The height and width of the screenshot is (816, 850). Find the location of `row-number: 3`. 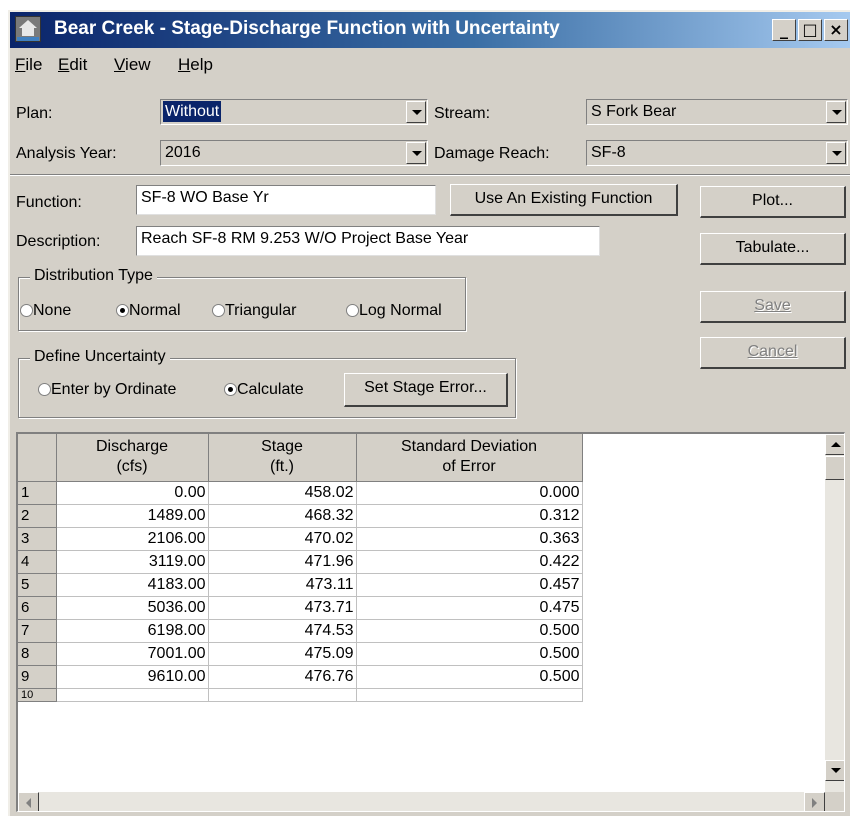

row-number: 3 is located at coordinates (37, 539).